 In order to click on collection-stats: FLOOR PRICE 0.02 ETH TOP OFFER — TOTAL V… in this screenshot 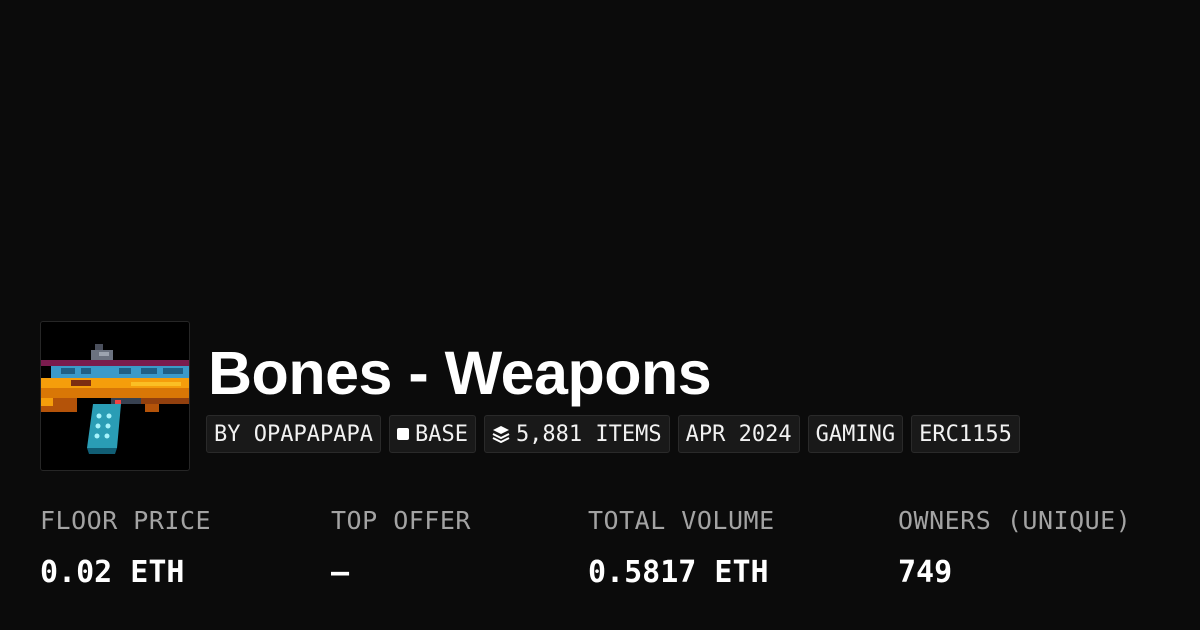, I will do `click(610, 550)`.